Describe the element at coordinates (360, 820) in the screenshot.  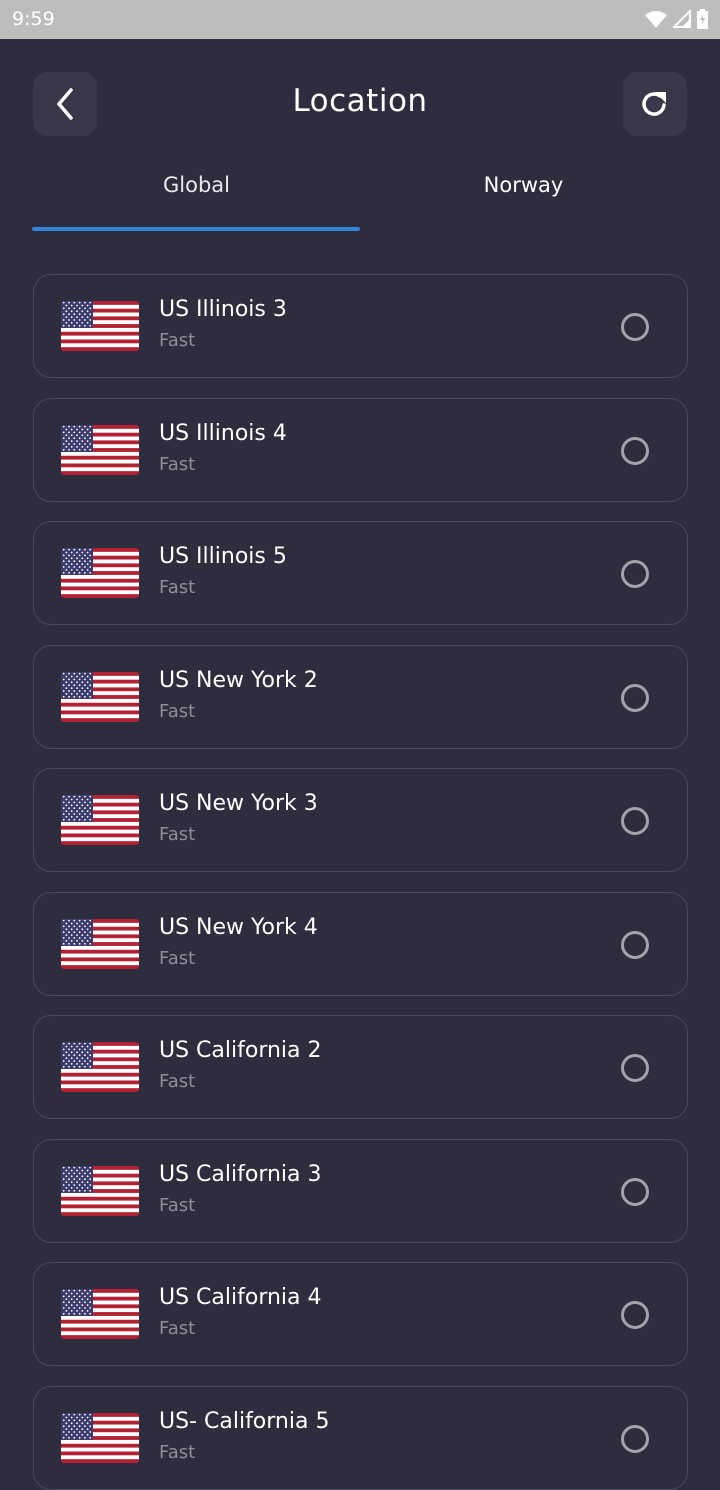
I see `server-card: US New York 3 Fast` at that location.